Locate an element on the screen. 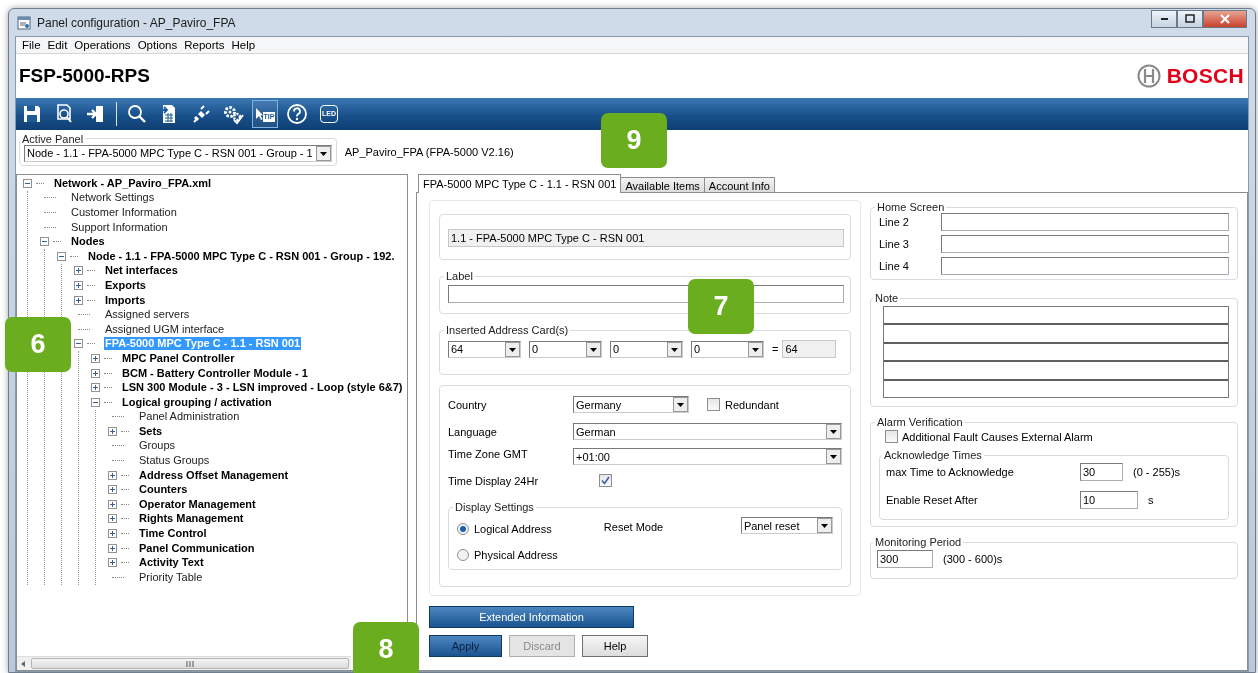  tree-item: Address Offset Management is located at coordinates (214, 475).